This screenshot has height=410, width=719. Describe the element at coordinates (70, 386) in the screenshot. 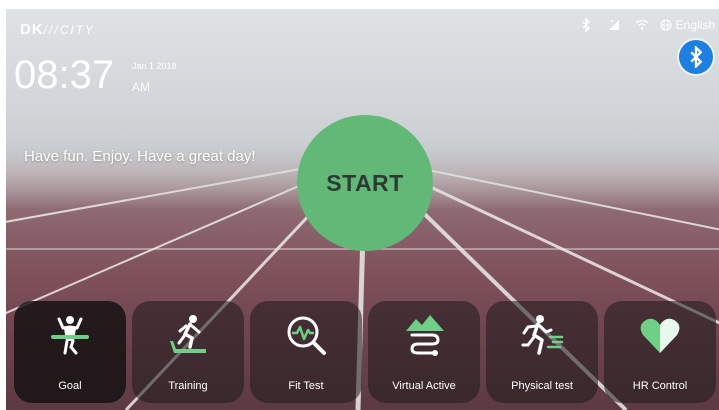

I see `menu-label-goal: Goal` at that location.